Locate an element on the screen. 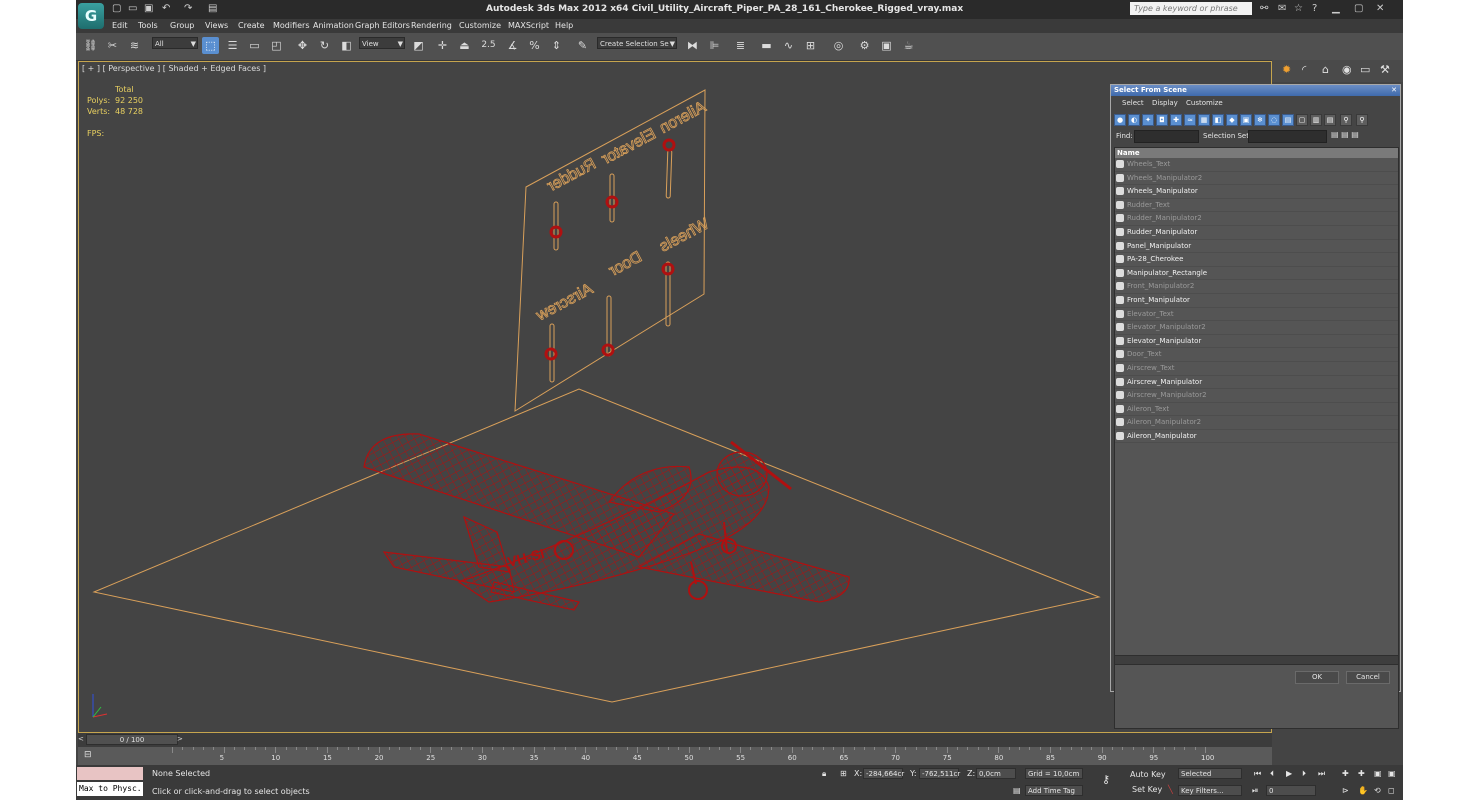 The width and height of the screenshot is (1480, 800). maxscript-mini-listener: Max to Physc. is located at coordinates (110, 789).